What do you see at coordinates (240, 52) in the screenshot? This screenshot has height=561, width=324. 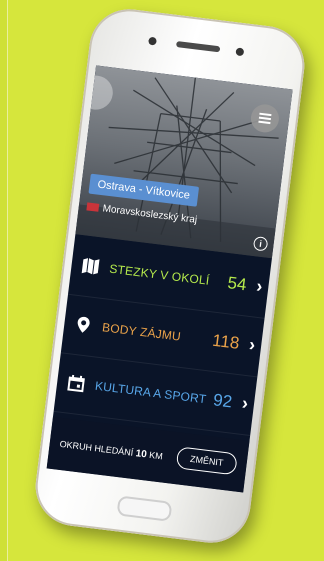 I see `proximity-sensor` at bounding box center [240, 52].